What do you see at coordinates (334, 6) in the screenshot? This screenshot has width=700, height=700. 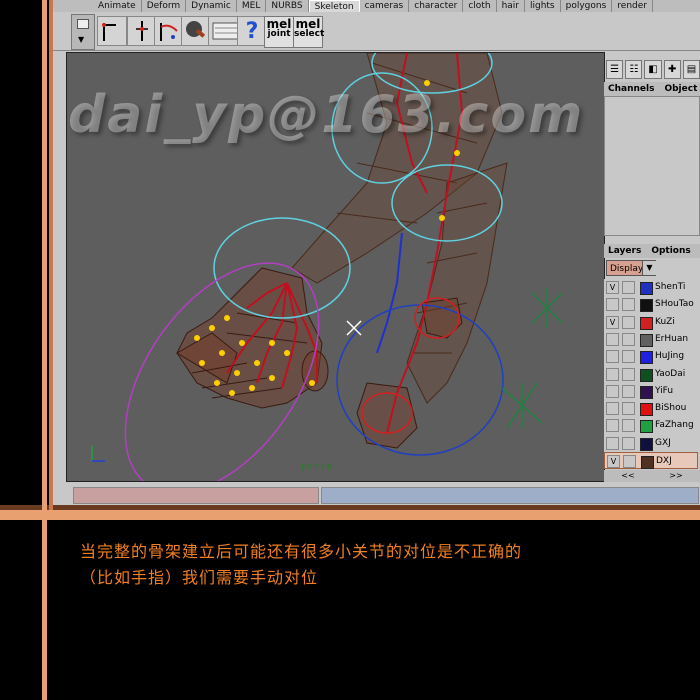 I see `shelf-tab-skeleton: Skeleton` at bounding box center [334, 6].